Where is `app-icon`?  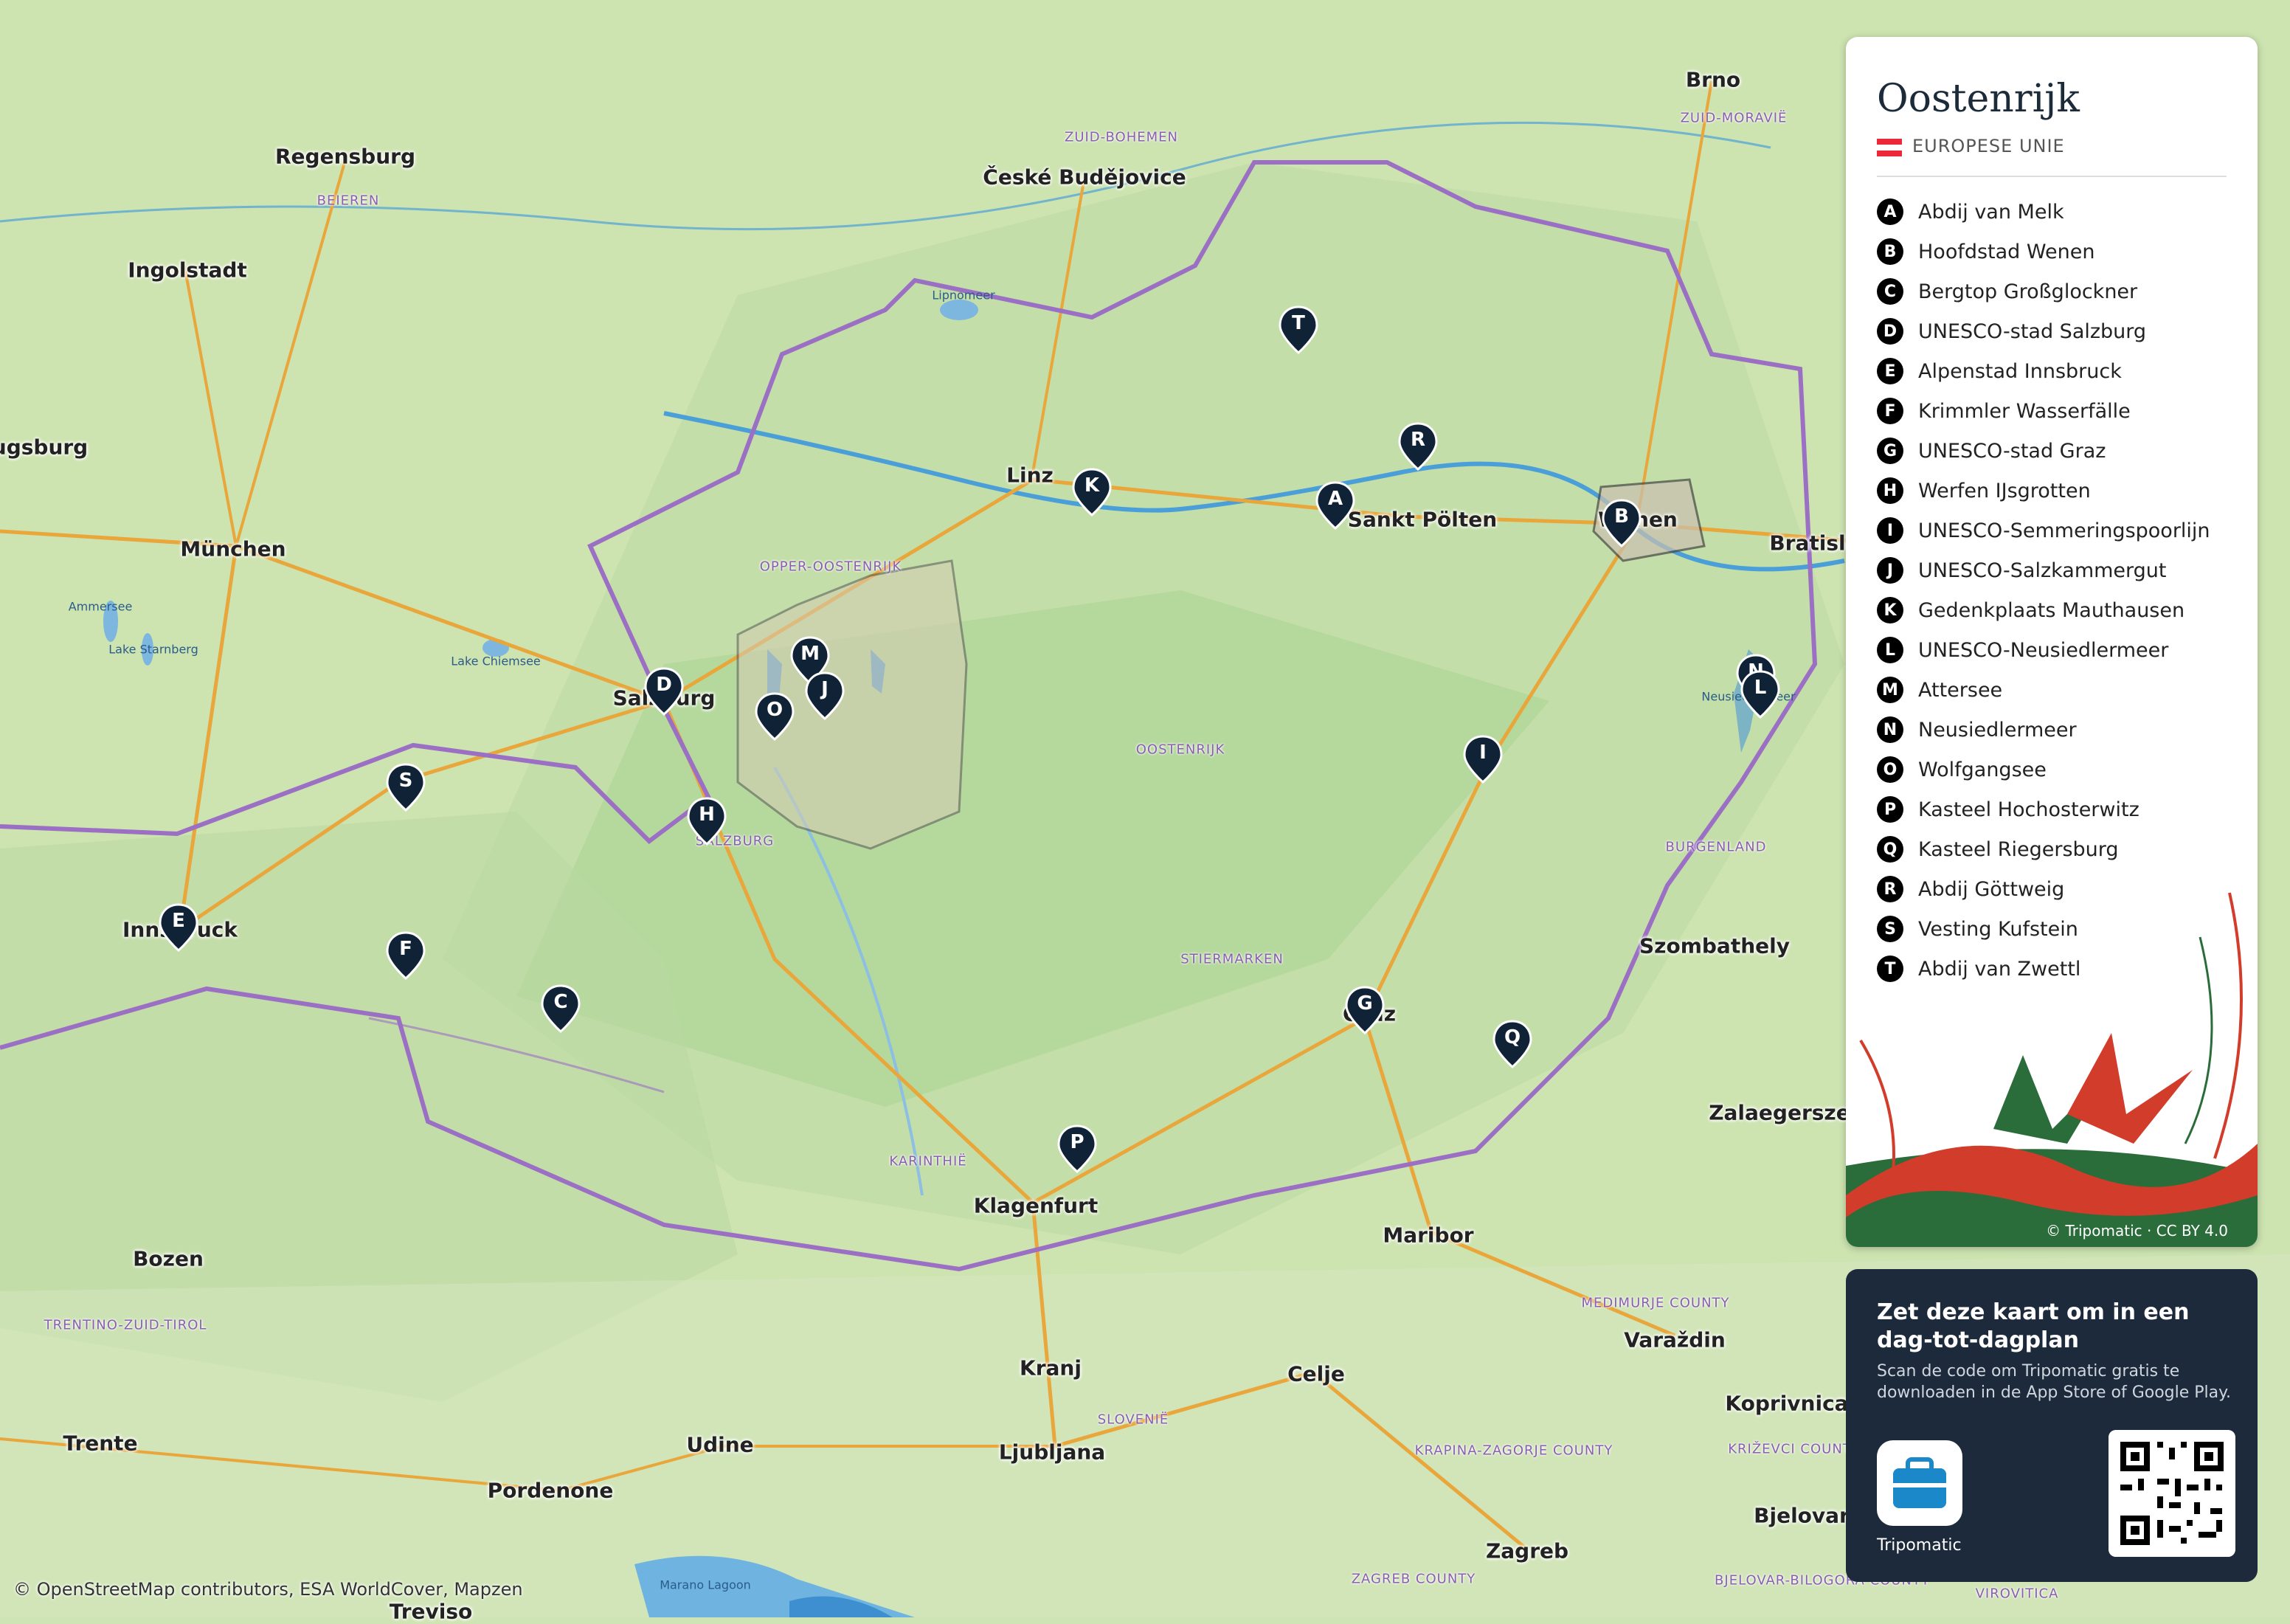 app-icon is located at coordinates (1919, 1483).